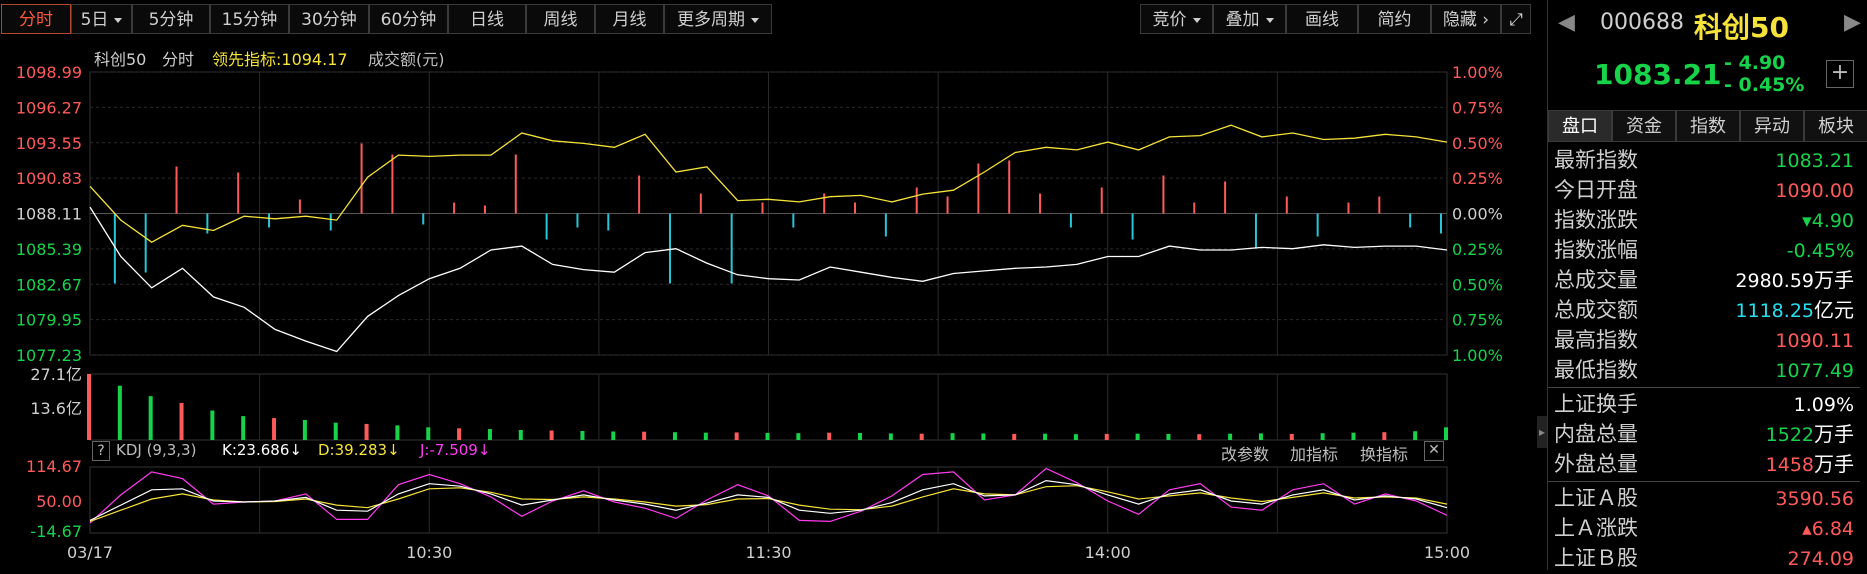 The width and height of the screenshot is (1867, 574). What do you see at coordinates (406, 59) in the screenshot?
I see `legend-amount: 成交额(元)` at bounding box center [406, 59].